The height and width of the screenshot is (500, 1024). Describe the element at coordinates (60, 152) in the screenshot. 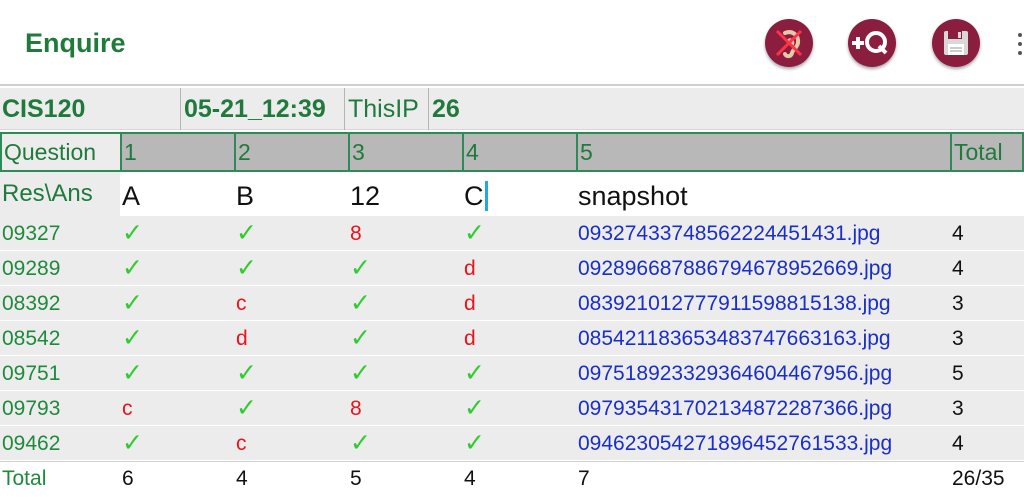

I see `header-label: Question` at that location.